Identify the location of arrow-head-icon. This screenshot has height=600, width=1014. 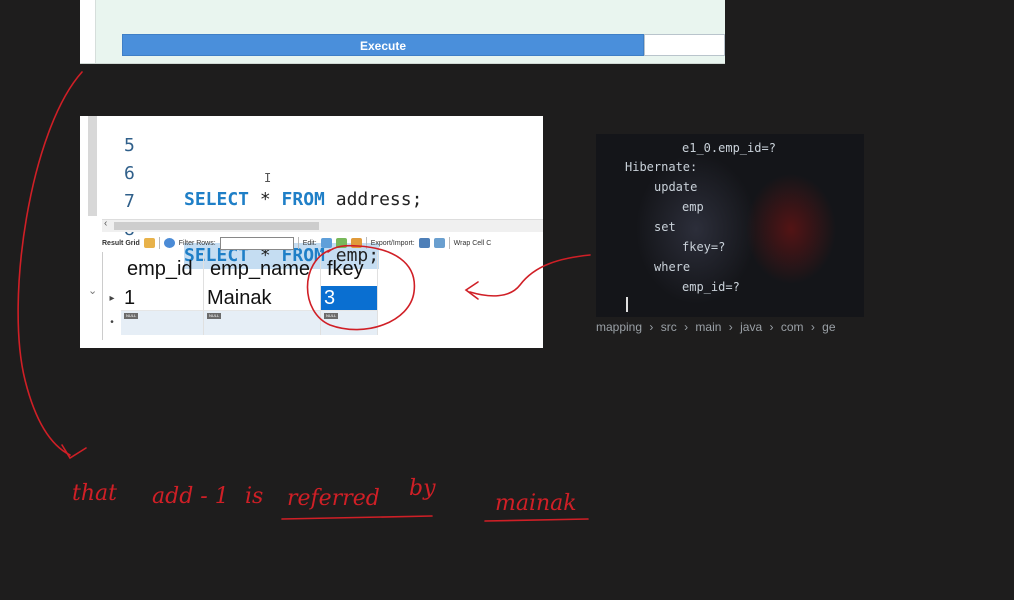
(74, 452).